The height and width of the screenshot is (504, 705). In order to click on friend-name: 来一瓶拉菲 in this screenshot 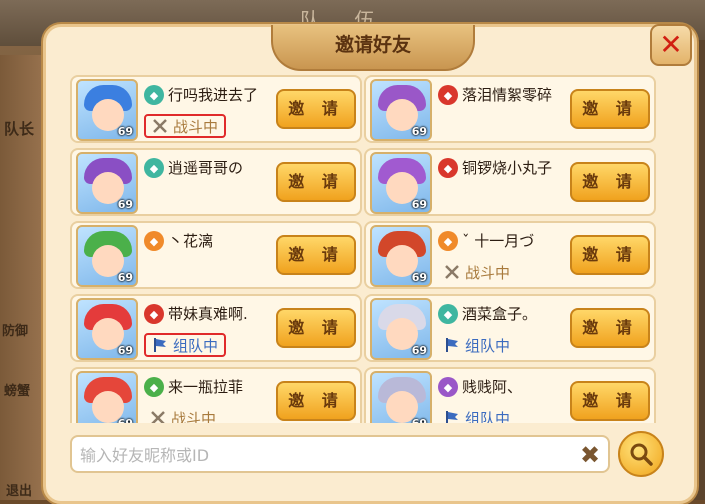, I will do `click(206, 387)`.